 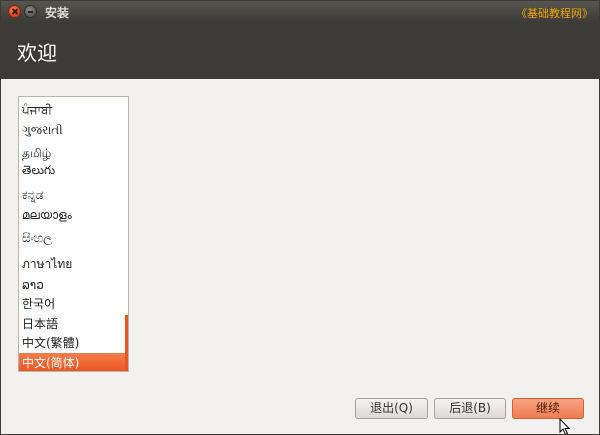 What do you see at coordinates (72, 362) in the screenshot?
I see `language-item-selected: 中文(简体)` at bounding box center [72, 362].